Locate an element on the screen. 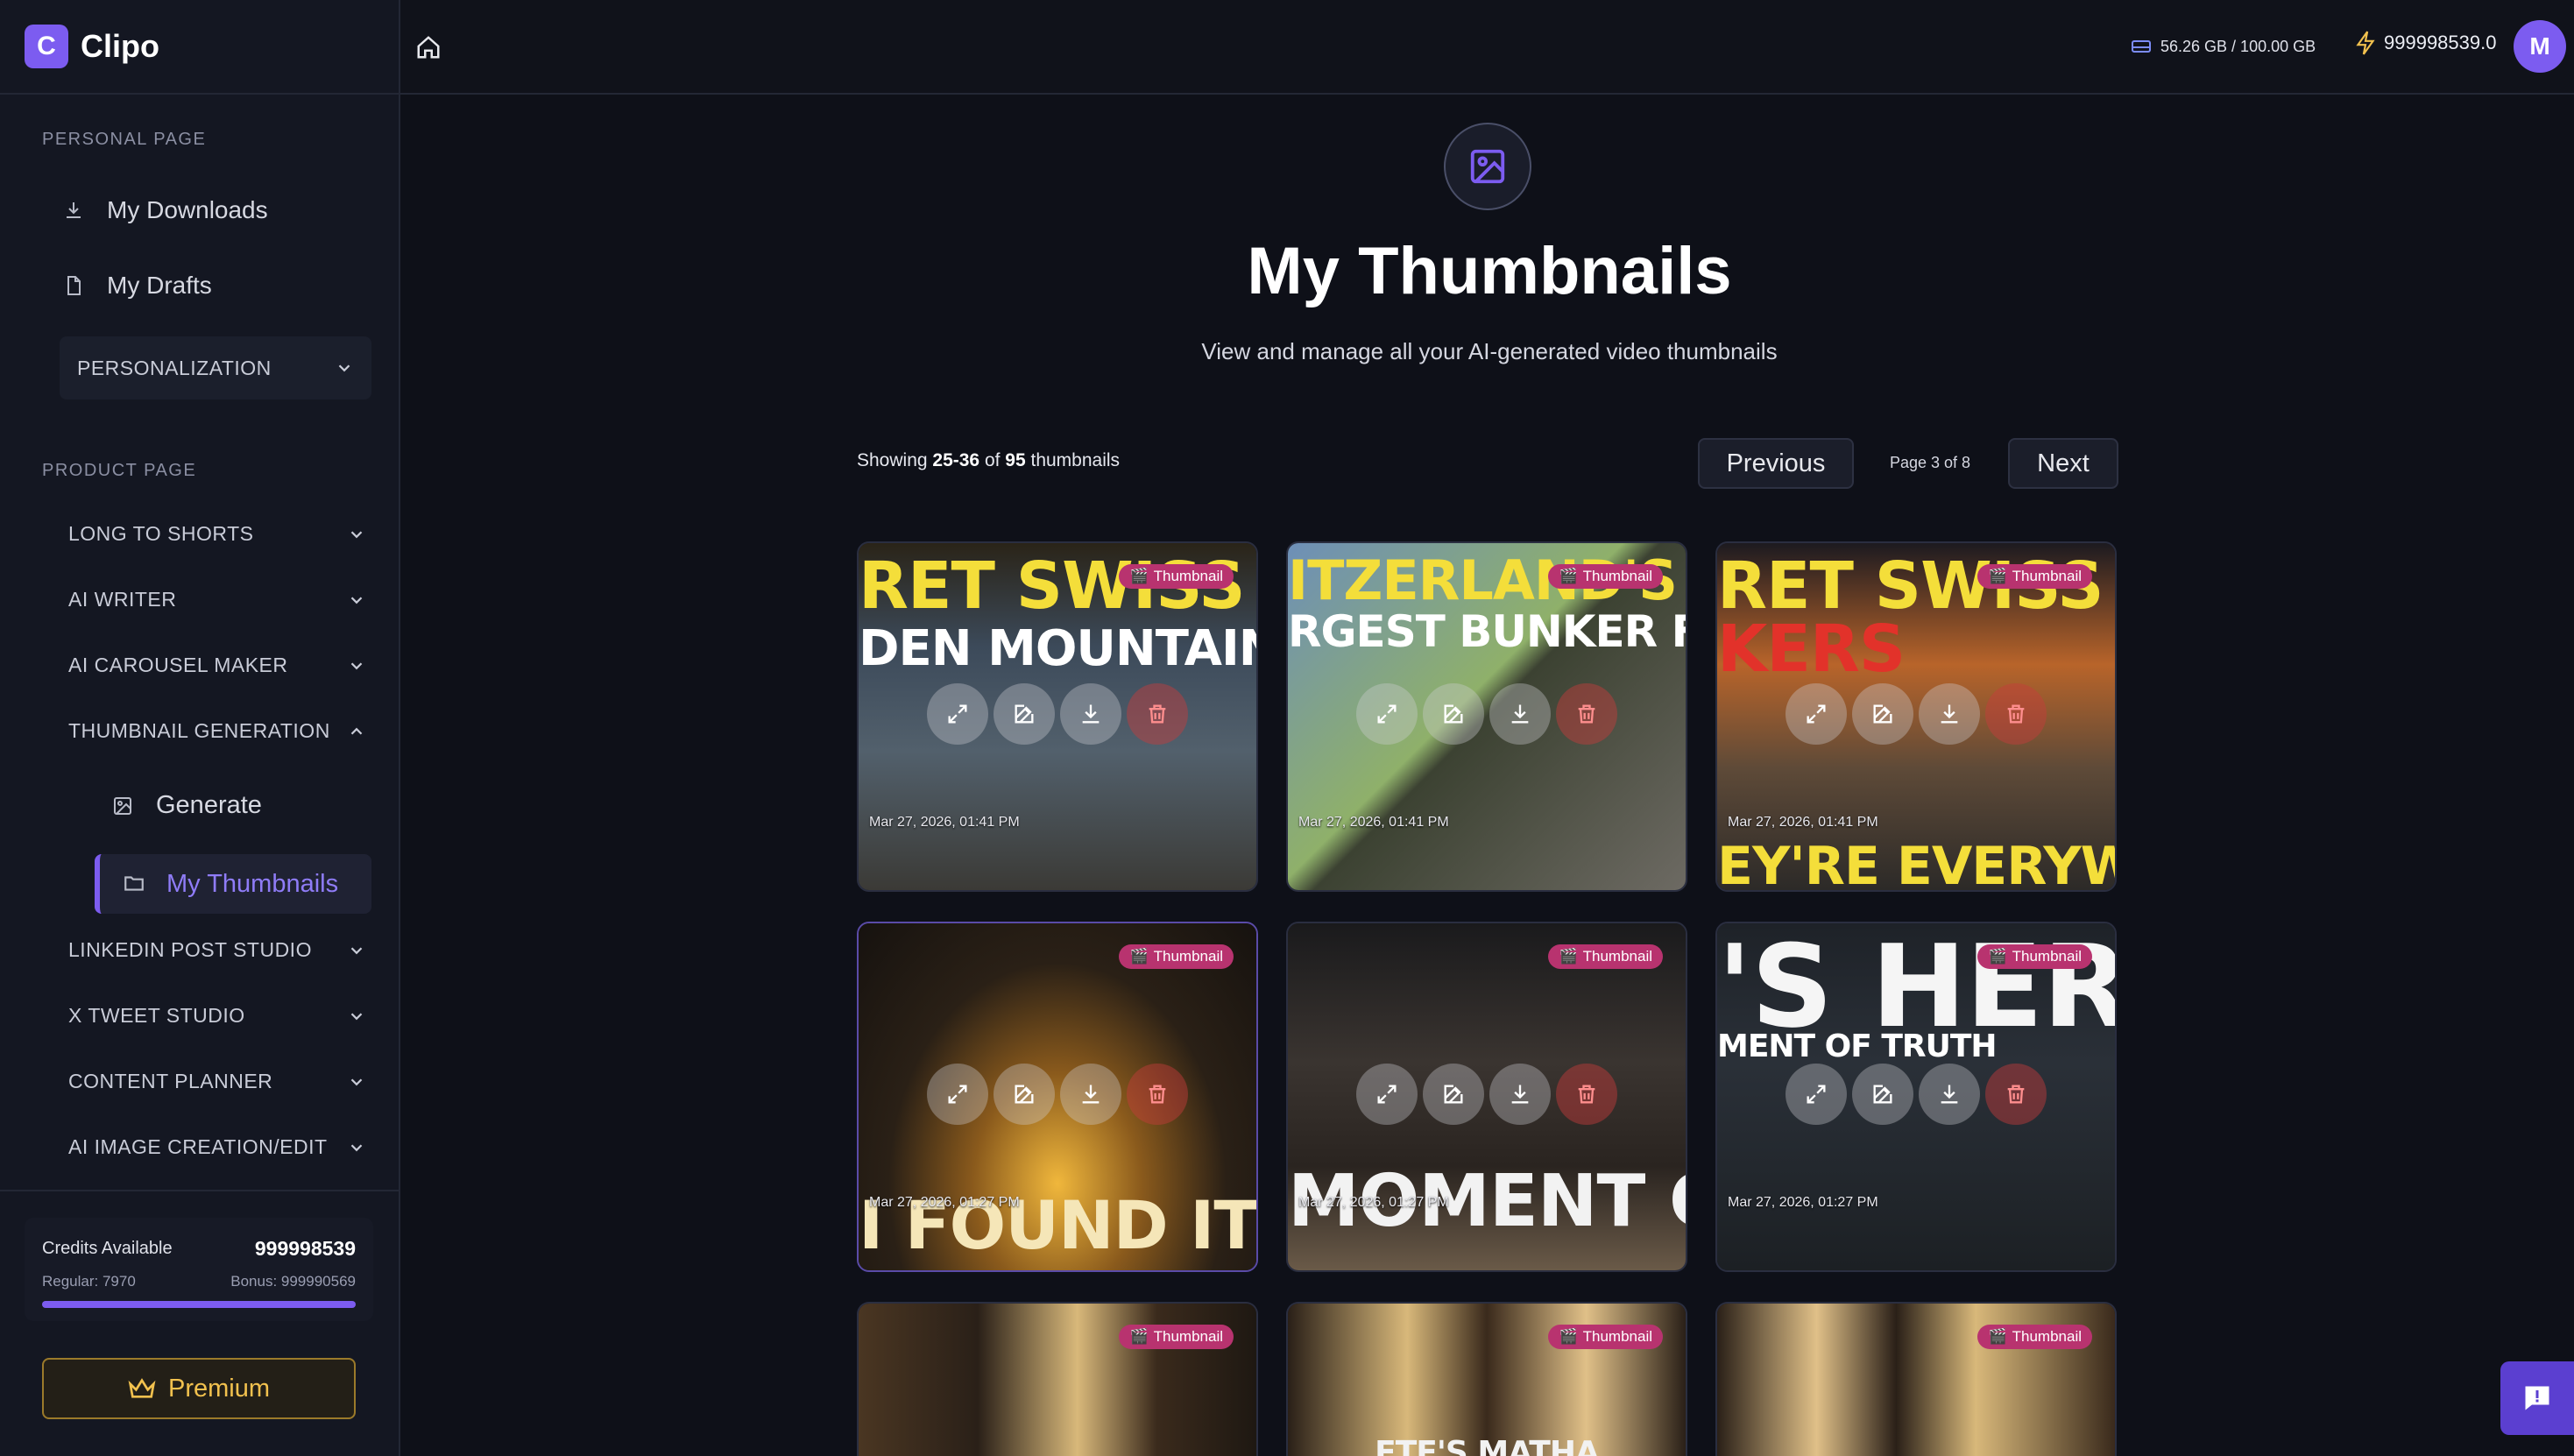  results-total: 95 is located at coordinates (1016, 460).